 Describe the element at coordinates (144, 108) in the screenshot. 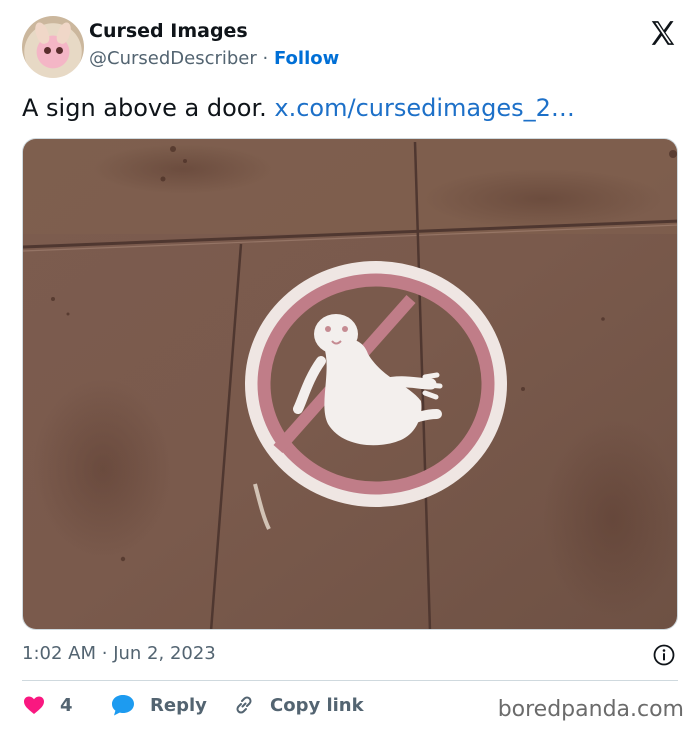

I see `tweet-body: A sign above a door.` at that location.